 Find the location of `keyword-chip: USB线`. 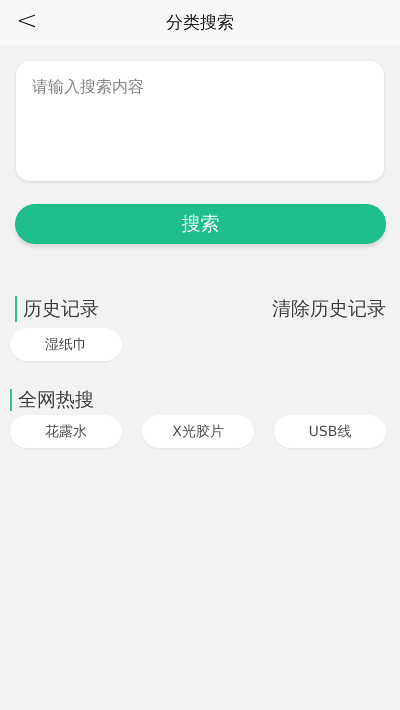

keyword-chip: USB线 is located at coordinates (330, 431).